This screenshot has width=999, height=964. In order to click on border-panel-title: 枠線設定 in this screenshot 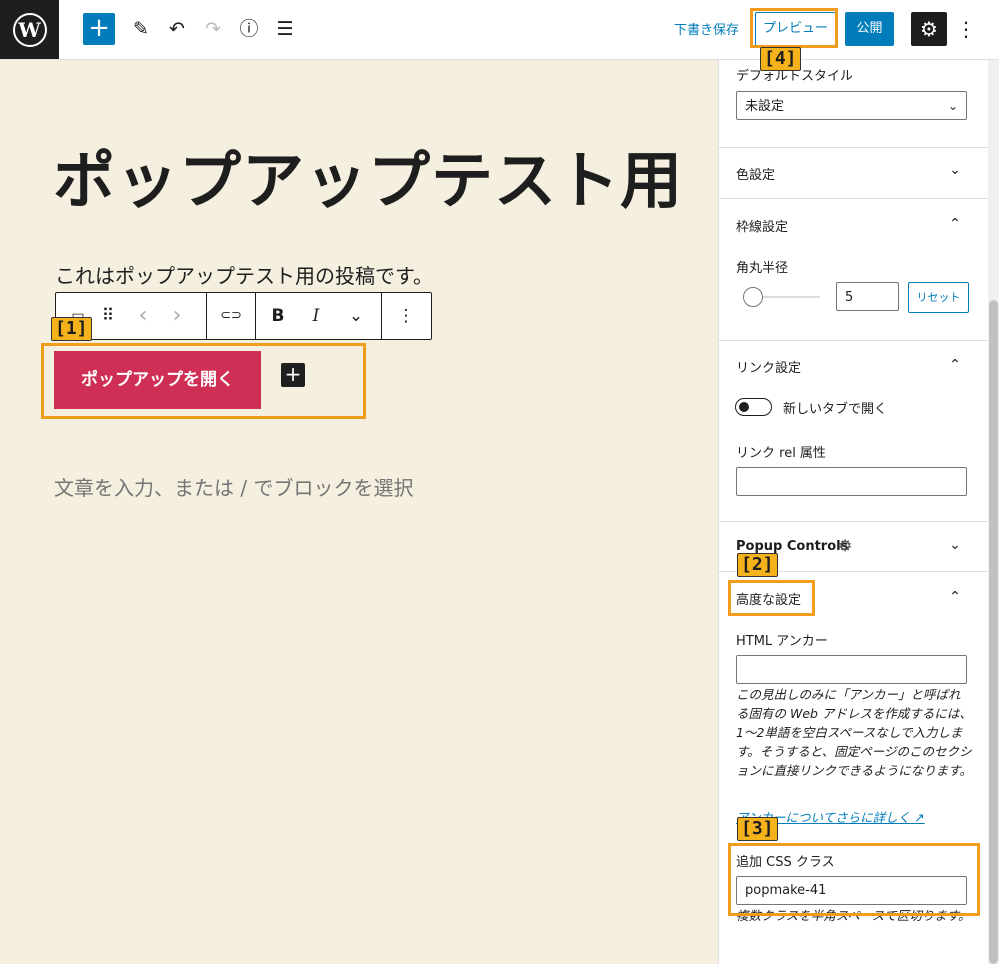, I will do `click(762, 225)`.